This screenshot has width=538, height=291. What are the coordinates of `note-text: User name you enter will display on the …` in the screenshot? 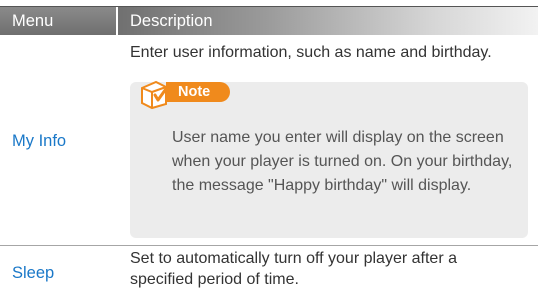 It's located at (342, 161).